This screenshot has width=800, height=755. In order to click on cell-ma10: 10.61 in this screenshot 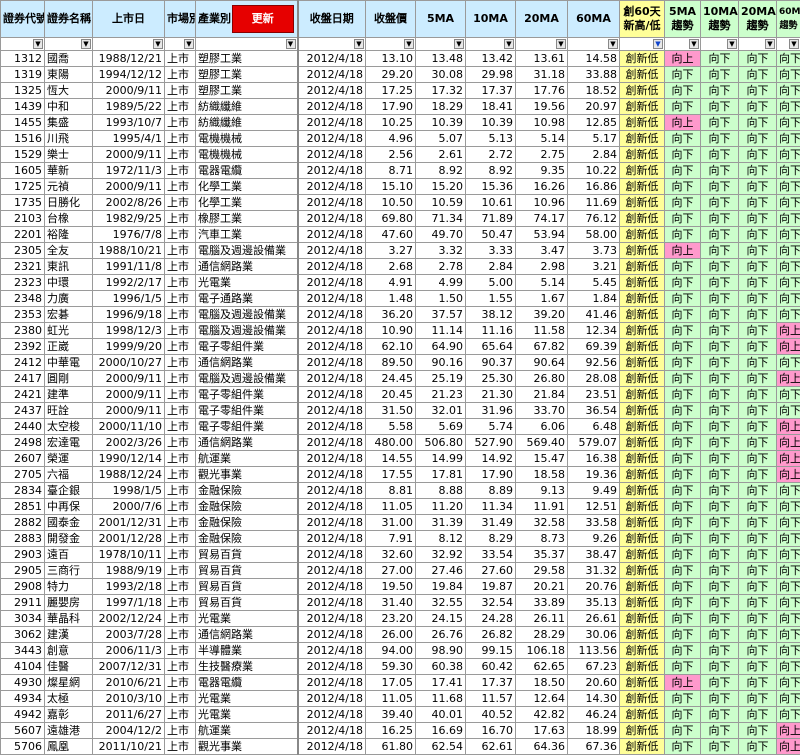, I will do `click(491, 203)`.